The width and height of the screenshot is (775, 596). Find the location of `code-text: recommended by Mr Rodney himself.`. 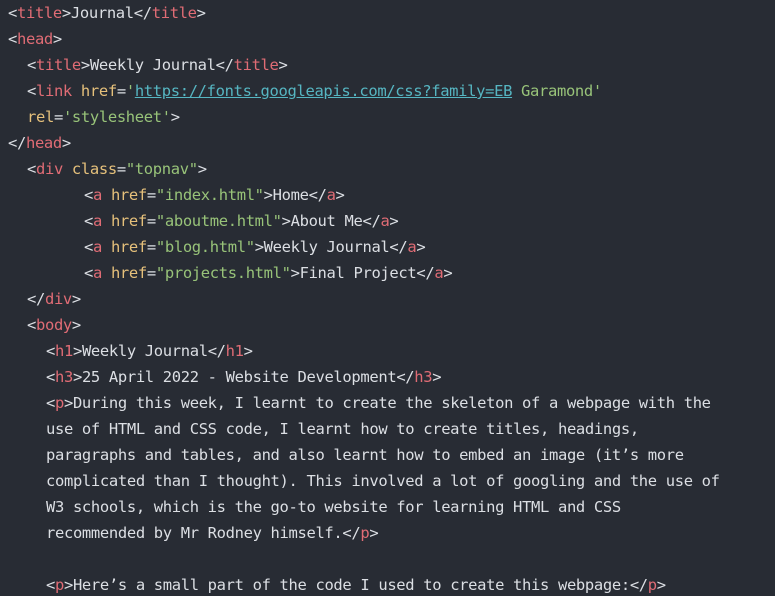

code-text: recommended by Mr Rodney himself. is located at coordinates (194, 533).